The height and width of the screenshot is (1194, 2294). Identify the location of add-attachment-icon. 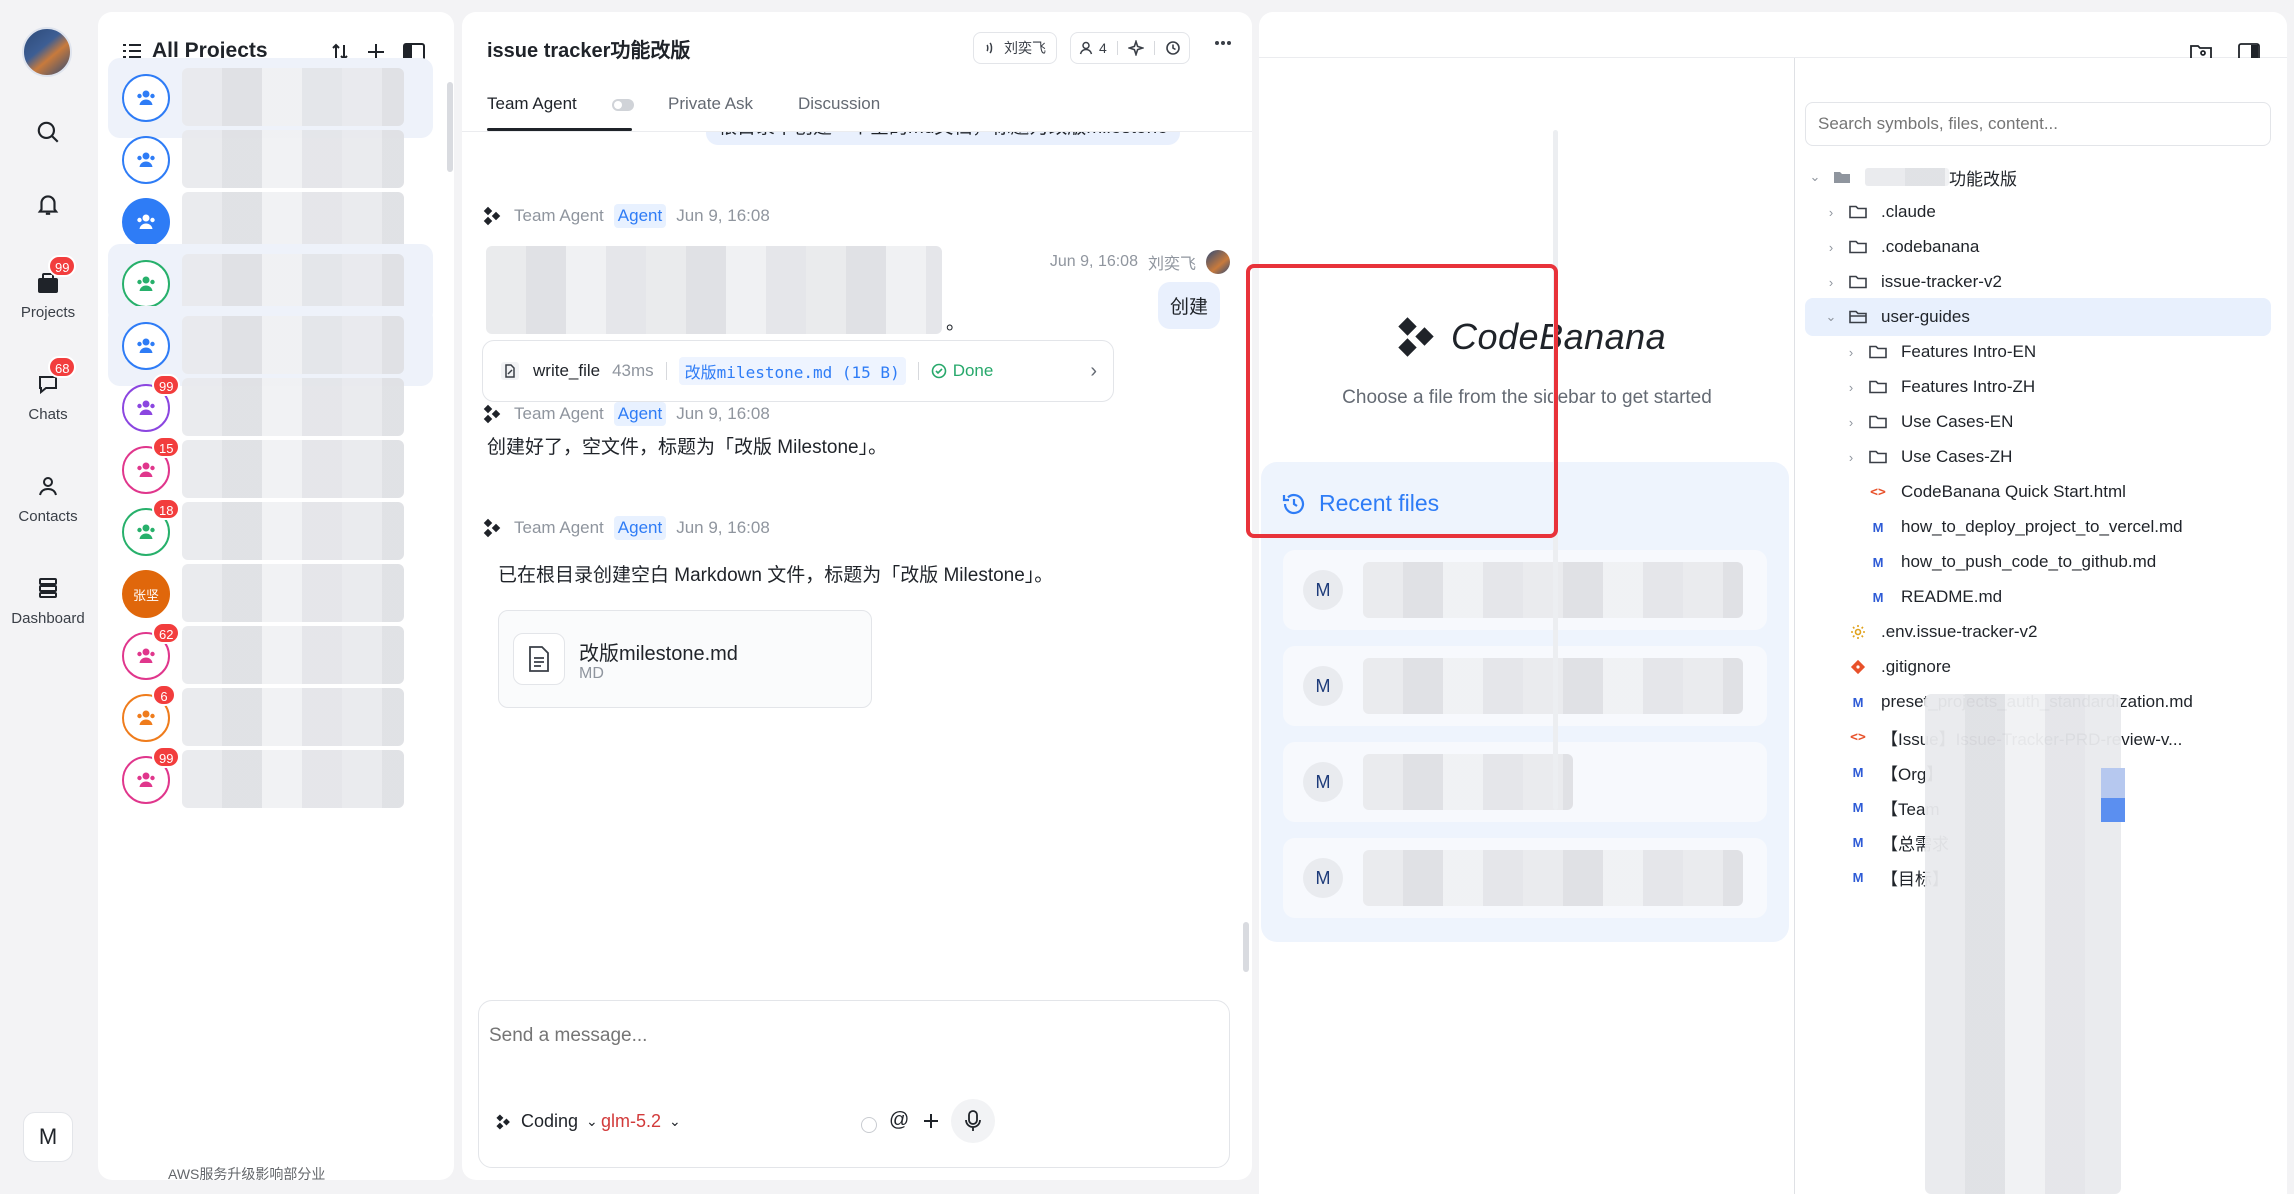
(931, 1121).